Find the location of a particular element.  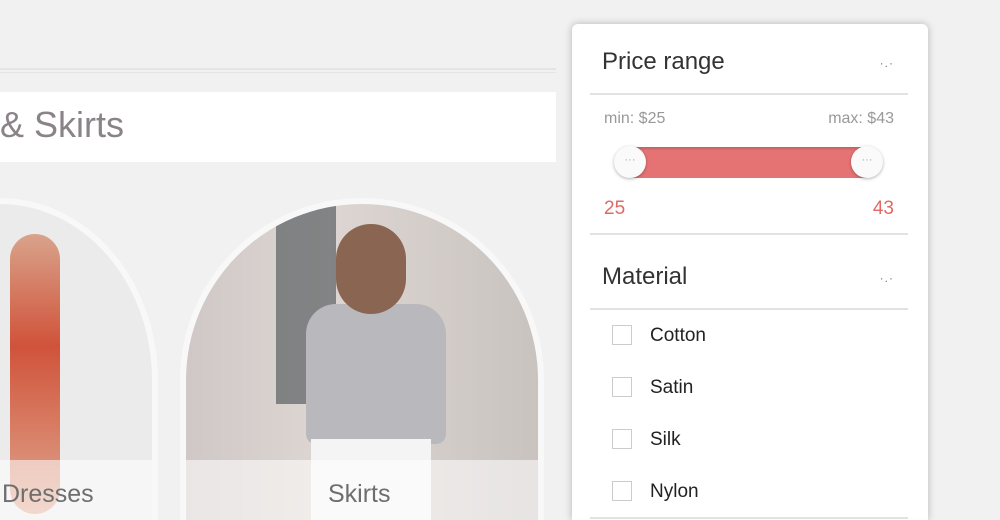

min-value: 25 is located at coordinates (615, 208).